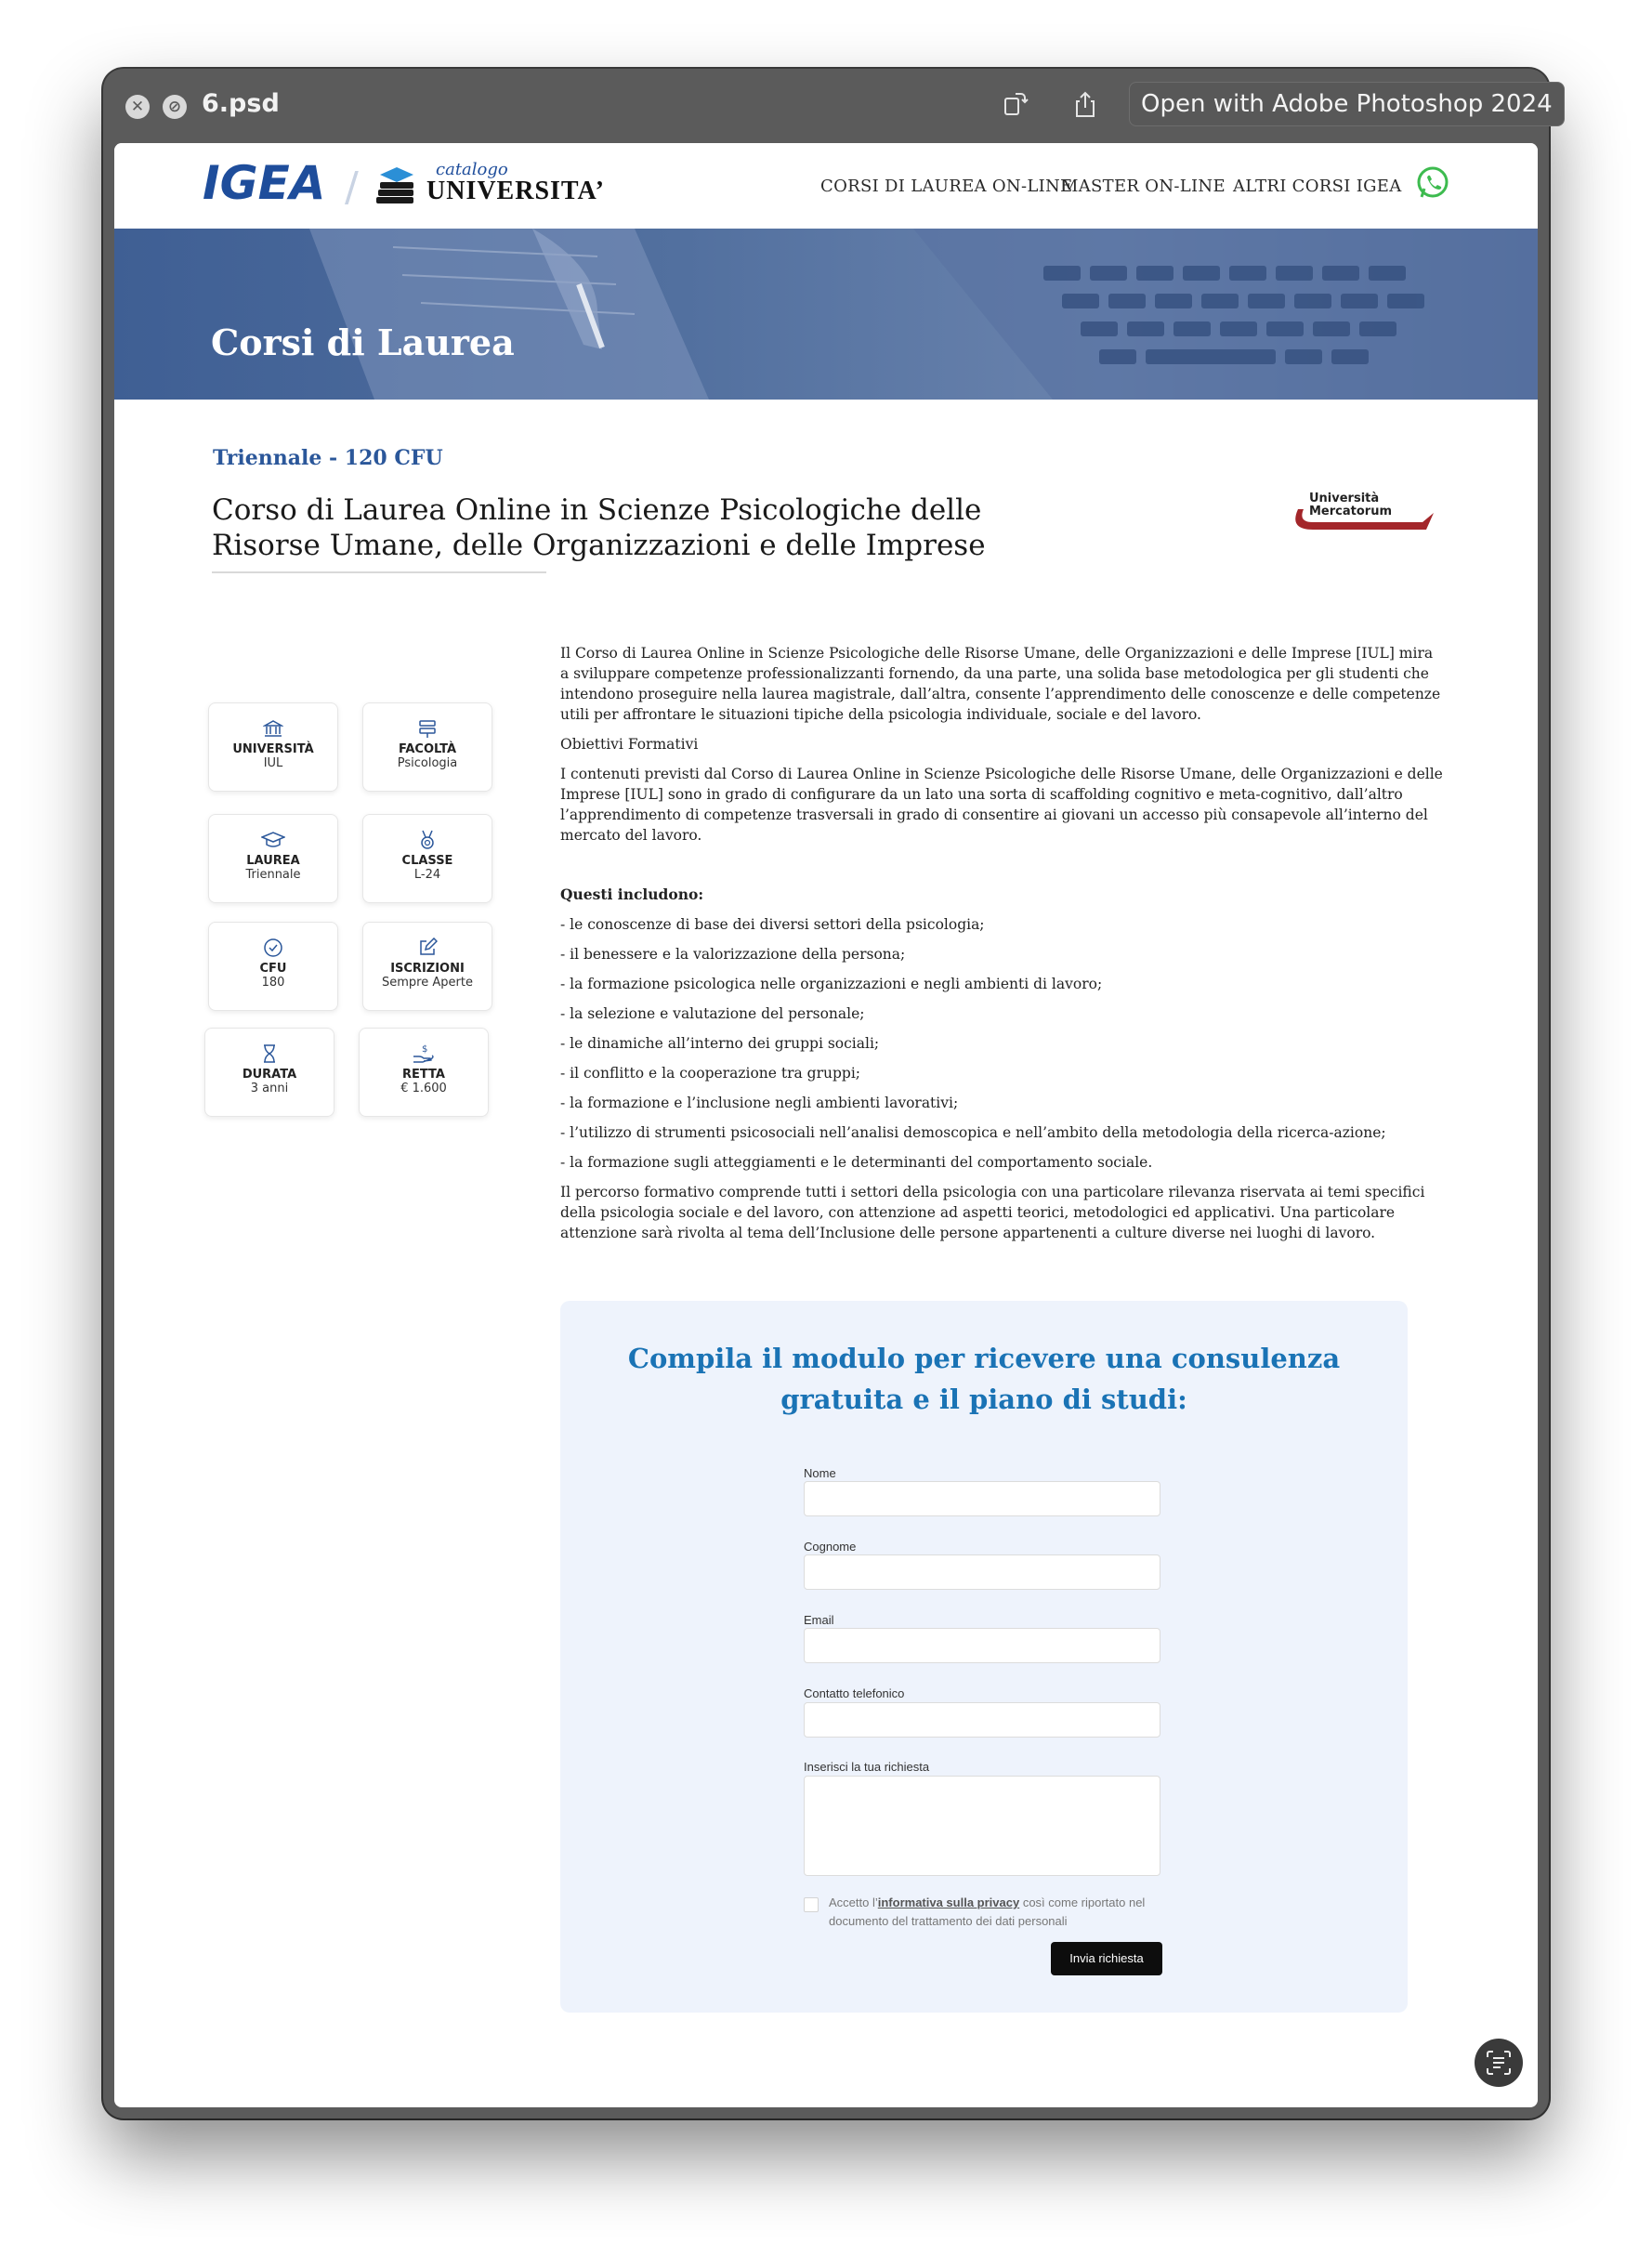 This screenshot has width=1652, height=2256. I want to click on check-circle-icon, so click(273, 947).